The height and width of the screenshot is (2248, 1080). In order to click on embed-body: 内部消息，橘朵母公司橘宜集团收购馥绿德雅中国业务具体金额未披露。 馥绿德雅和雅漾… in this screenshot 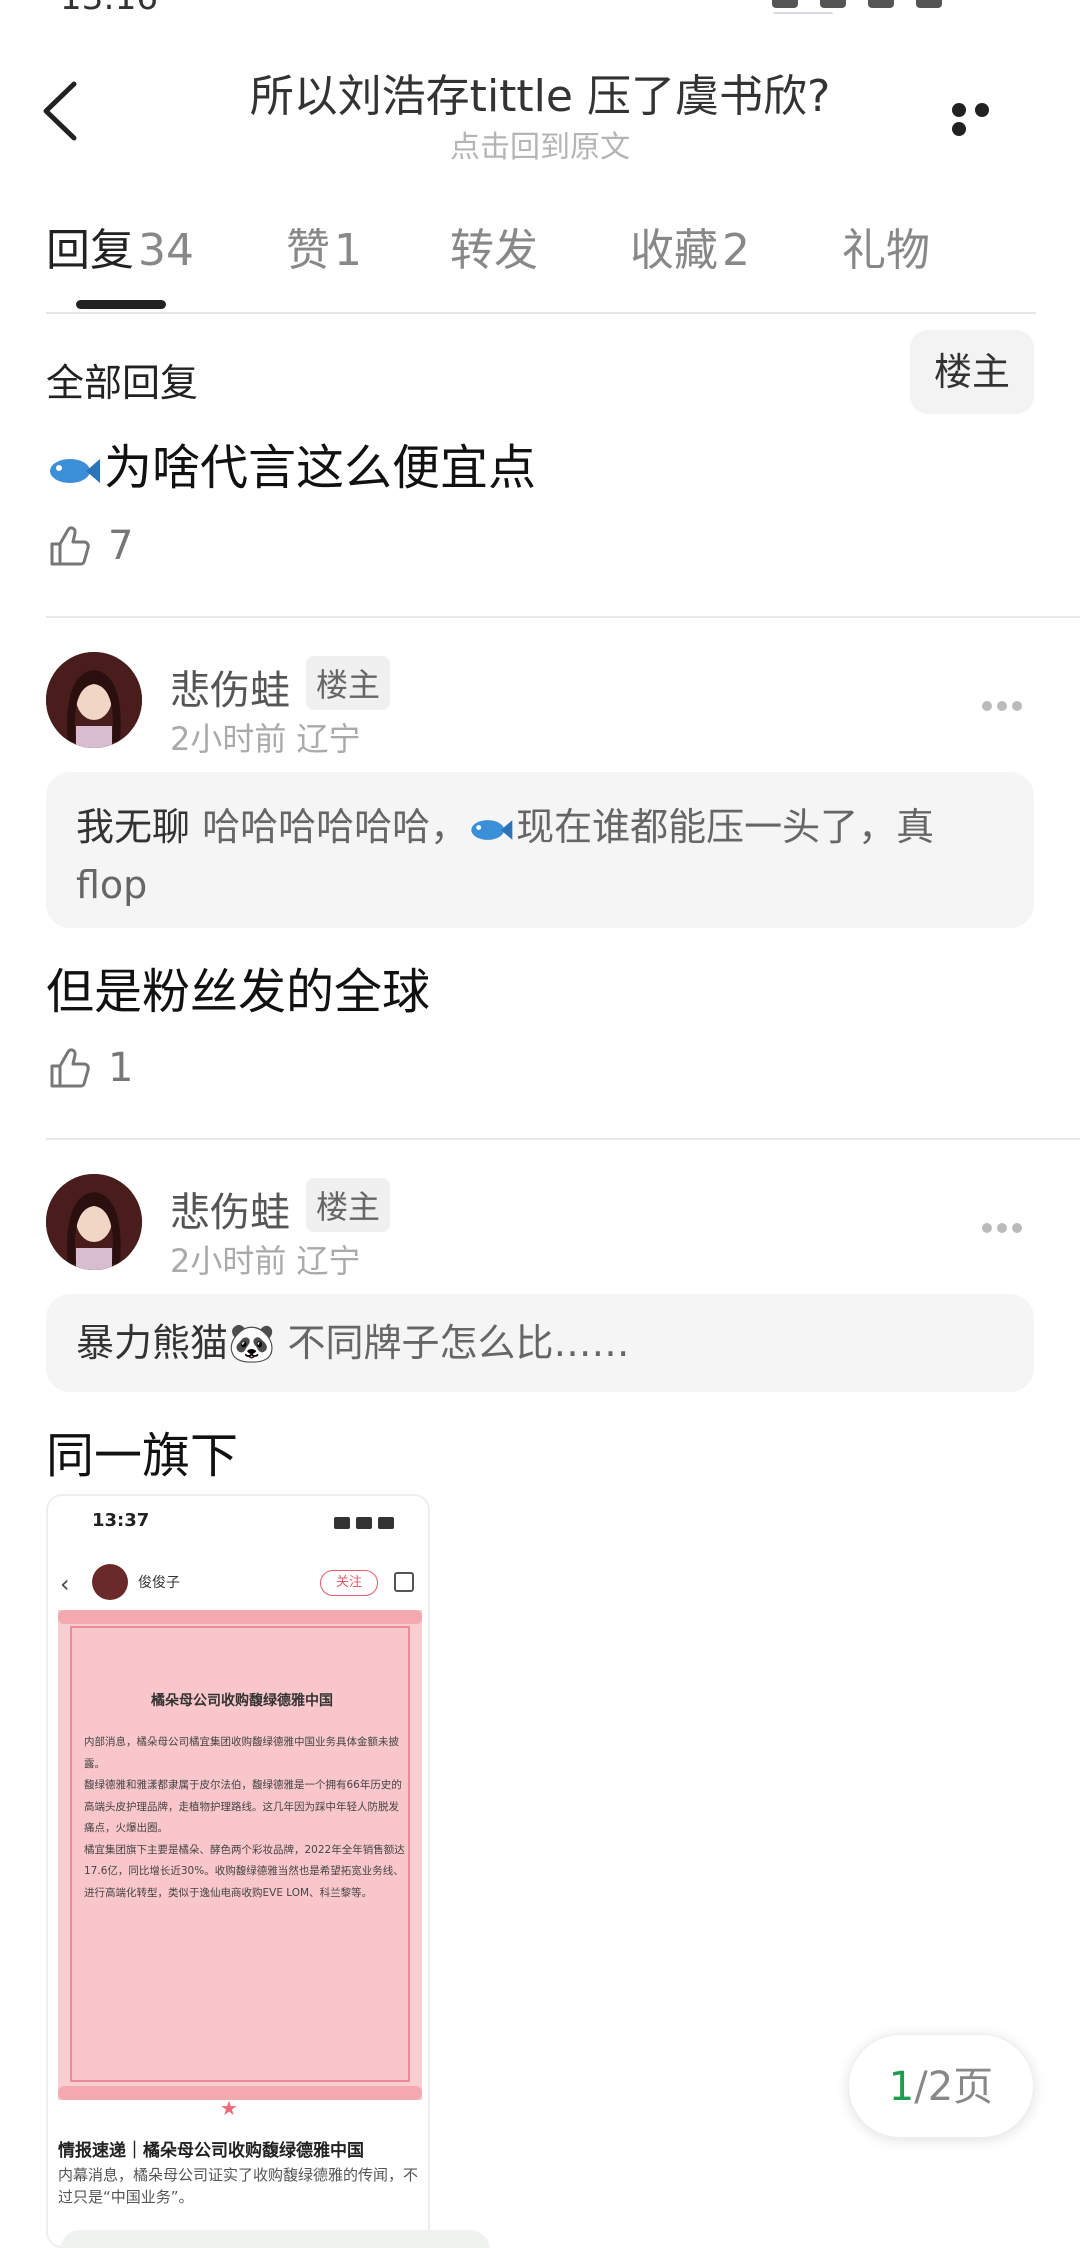, I will do `click(245, 1818)`.